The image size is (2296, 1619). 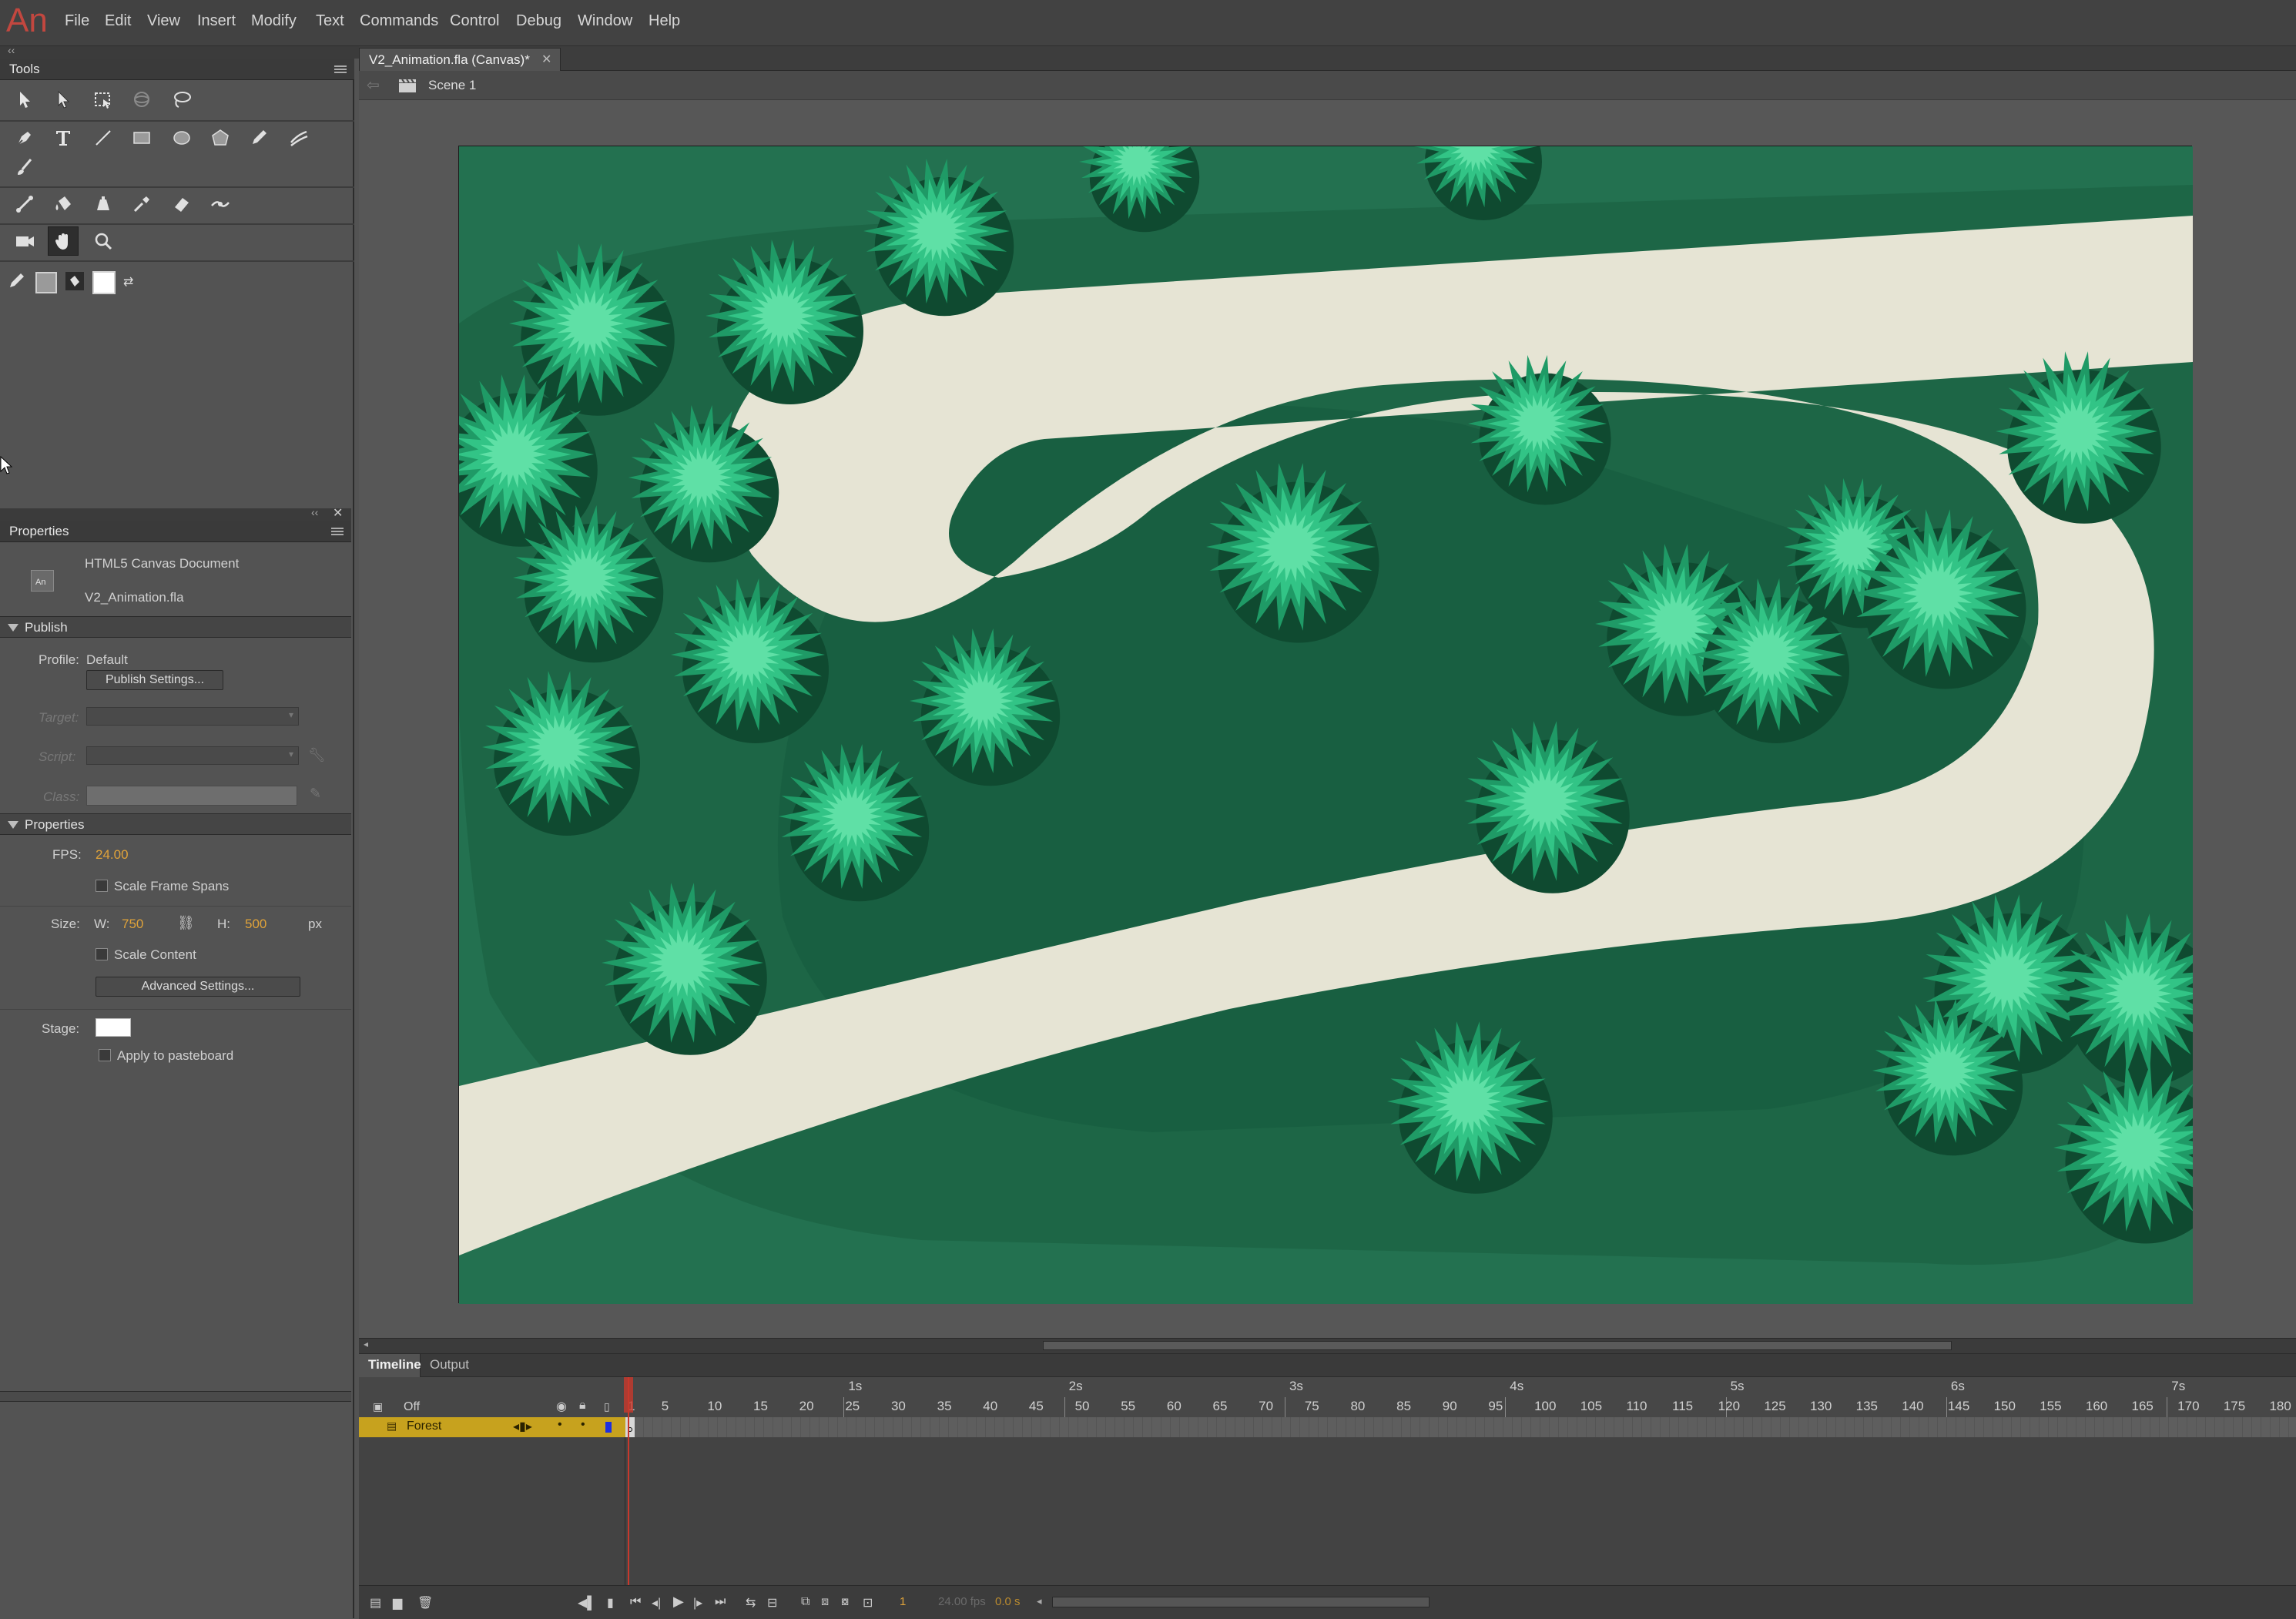 What do you see at coordinates (77, 21) in the screenshot?
I see `menu-file: File` at bounding box center [77, 21].